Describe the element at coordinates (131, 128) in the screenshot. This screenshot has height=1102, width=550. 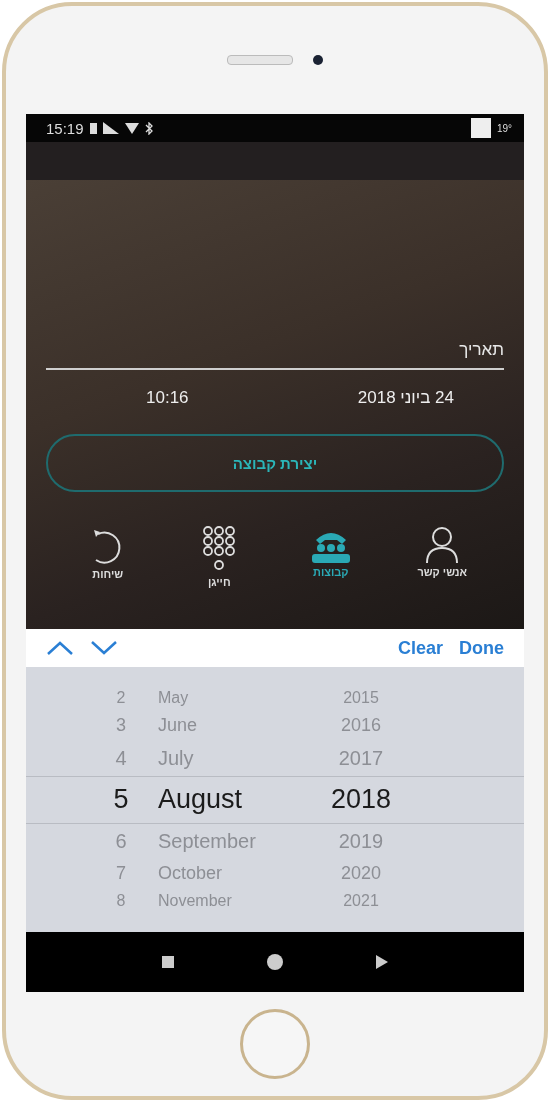
I see `wifi-icon` at that location.